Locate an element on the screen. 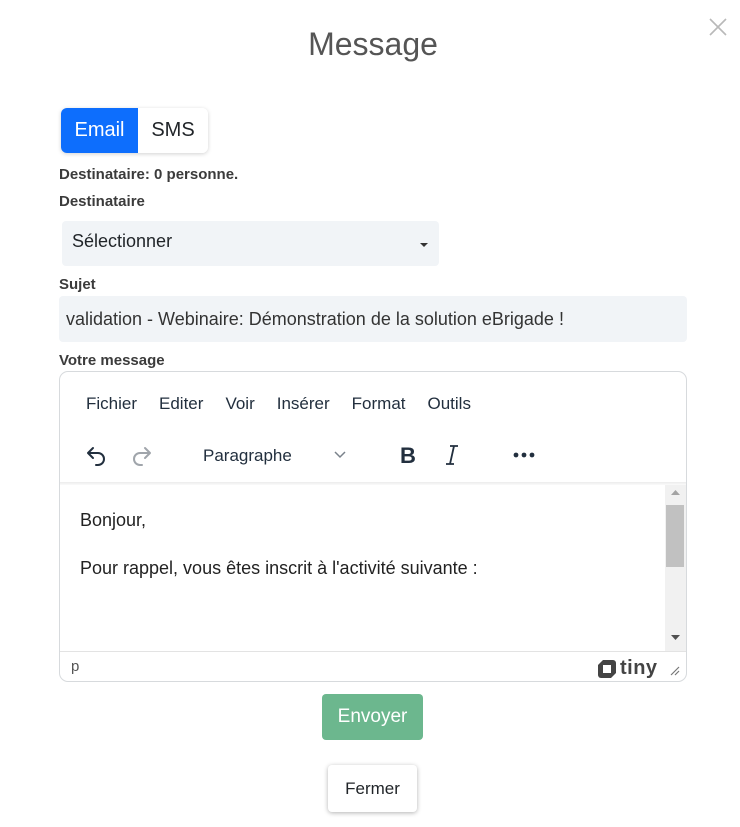 This screenshot has width=740, height=827. block-format-value: Paragraphe is located at coordinates (247, 455).